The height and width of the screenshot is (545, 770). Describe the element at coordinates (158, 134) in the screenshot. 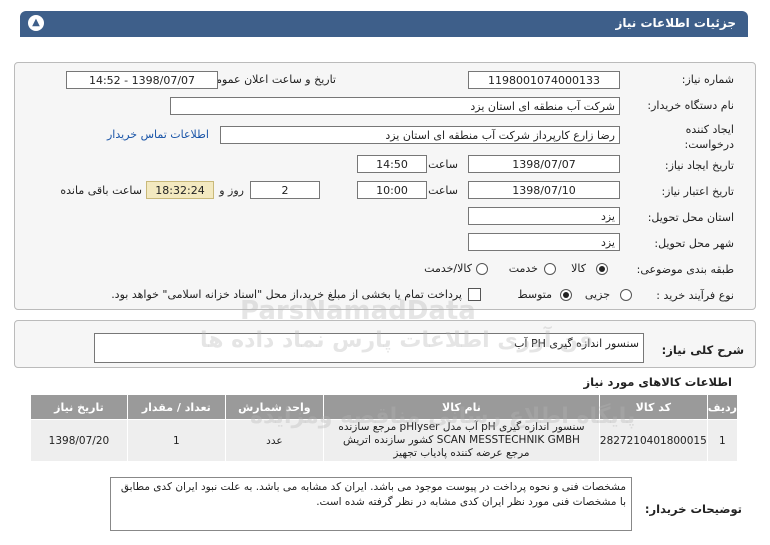

I see `buyer-contact-link: اطلاعات تماس خریدار` at that location.